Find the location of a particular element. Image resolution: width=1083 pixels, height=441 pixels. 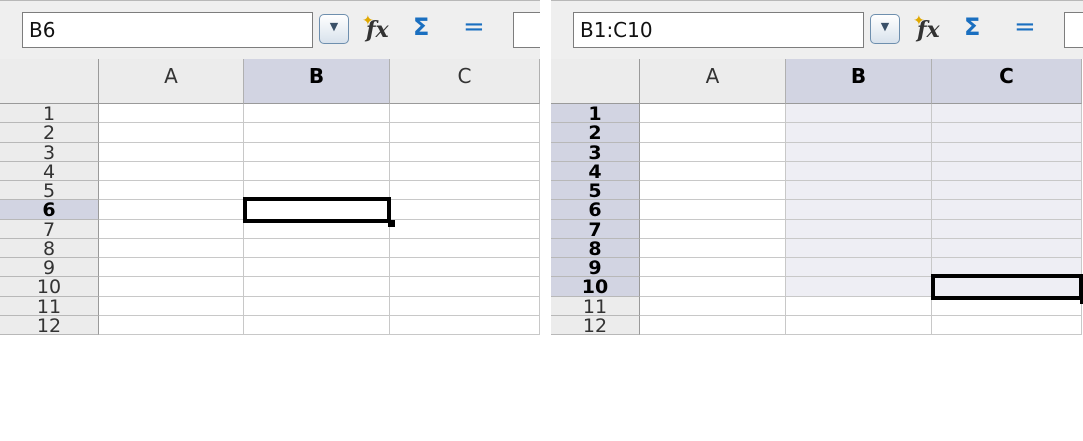

cell-b10 is located at coordinates (317, 287).